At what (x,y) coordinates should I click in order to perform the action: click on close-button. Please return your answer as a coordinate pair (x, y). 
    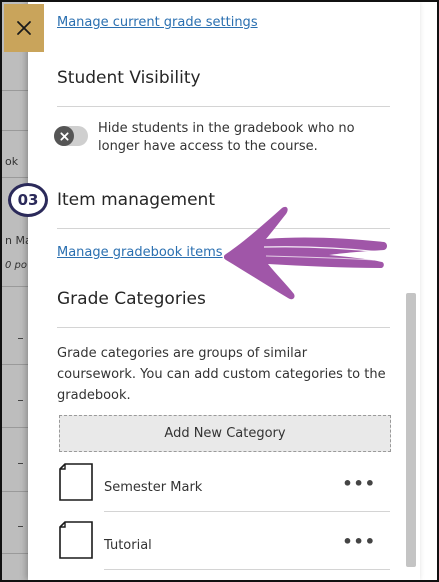
    Looking at the image, I should click on (24, 28).